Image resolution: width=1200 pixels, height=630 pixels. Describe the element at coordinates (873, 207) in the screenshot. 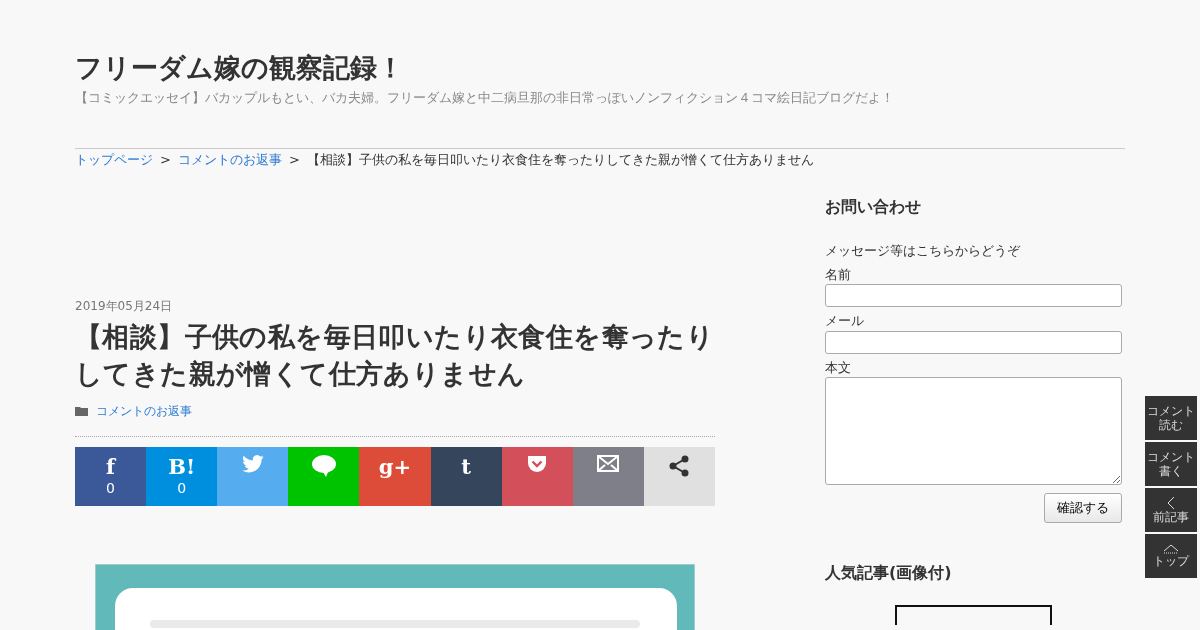

I see `section-heading: お問い合わせ` at that location.